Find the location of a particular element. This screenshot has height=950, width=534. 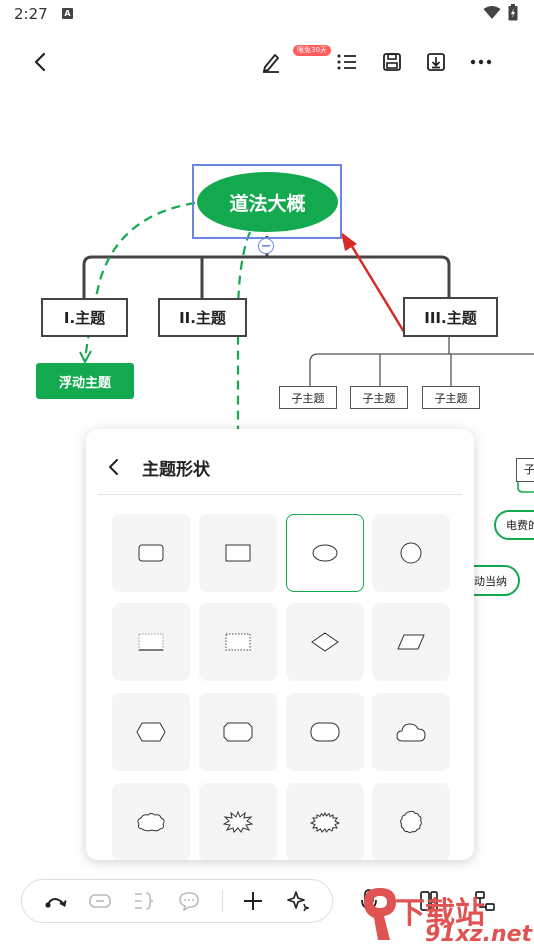

cloud-bubble-icon is located at coordinates (151, 822).